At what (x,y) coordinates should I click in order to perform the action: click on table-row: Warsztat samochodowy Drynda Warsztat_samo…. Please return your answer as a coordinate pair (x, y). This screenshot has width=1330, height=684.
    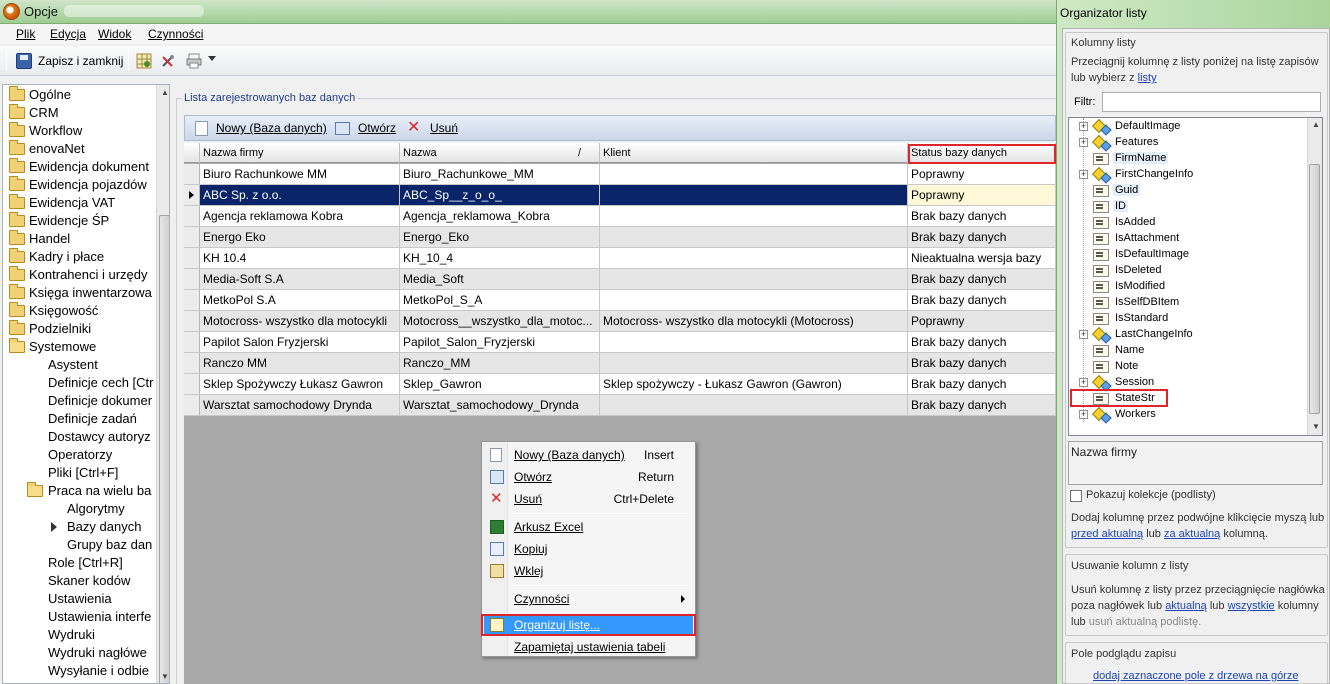
    Looking at the image, I should click on (620, 405).